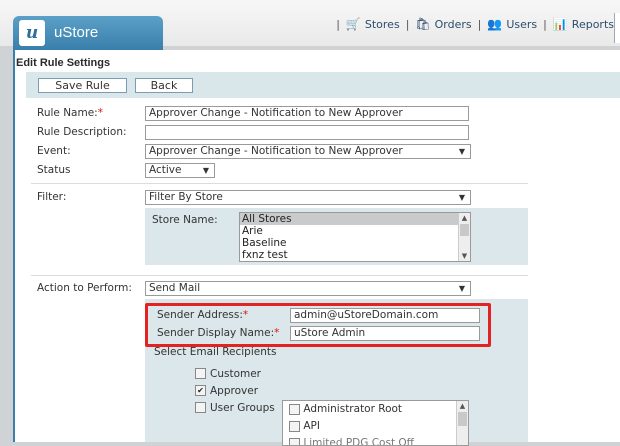 The width and height of the screenshot is (620, 446). Describe the element at coordinates (164, 85) in the screenshot. I see `back-button: Back` at that location.